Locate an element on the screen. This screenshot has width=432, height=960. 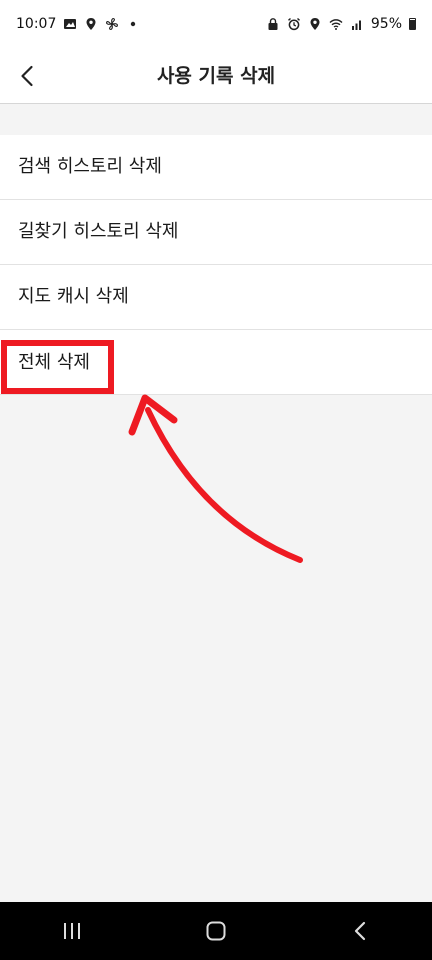
home-button is located at coordinates (216, 931).